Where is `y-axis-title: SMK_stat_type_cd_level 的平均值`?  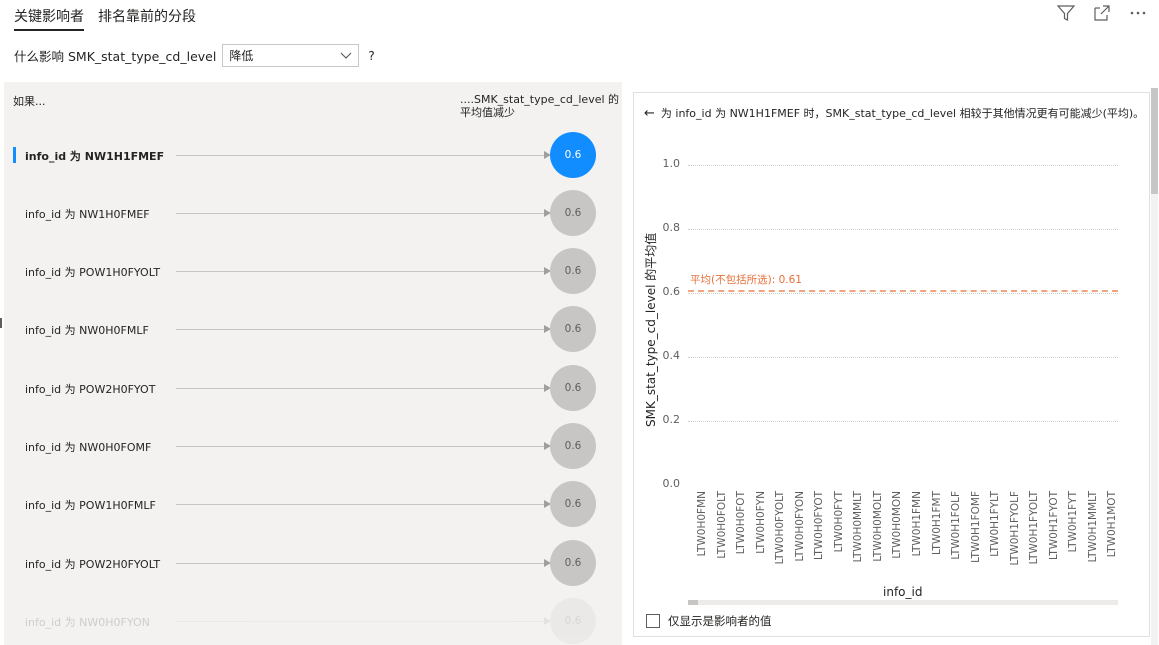
y-axis-title: SMK_stat_type_cd_level 的平均值 is located at coordinates (651, 329).